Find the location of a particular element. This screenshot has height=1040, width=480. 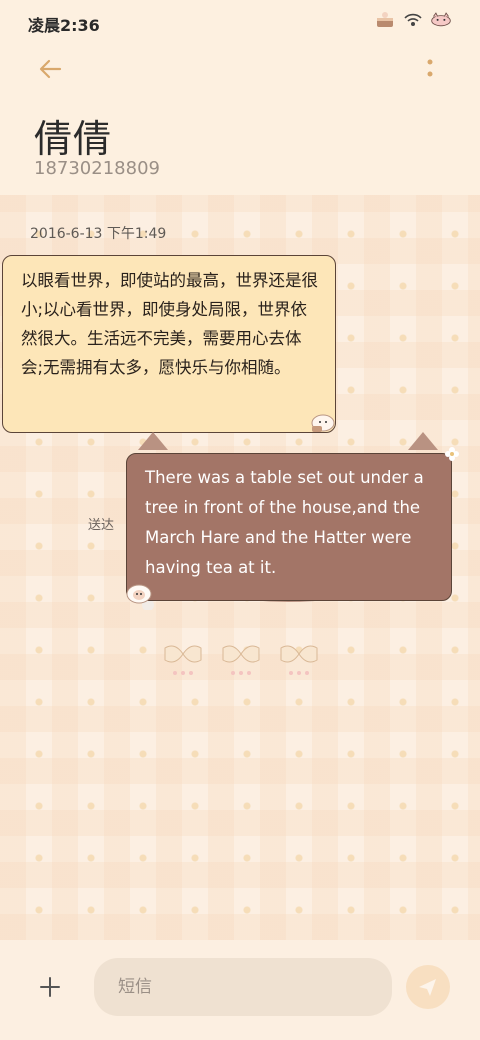

message-timestamp: 2016-6-13 下午1:49 is located at coordinates (98, 234).